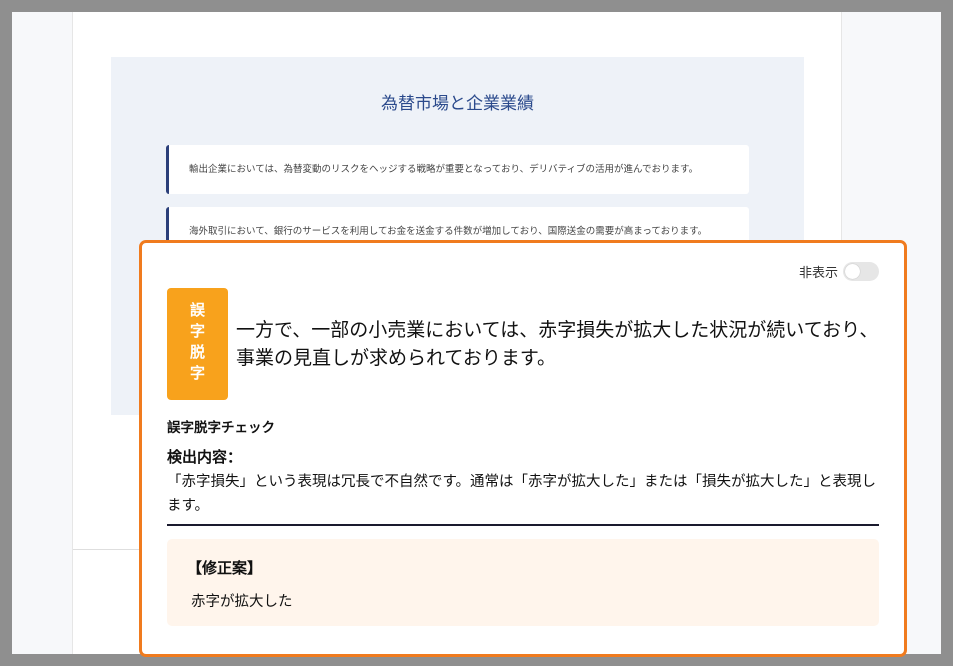 This screenshot has height=666, width=953. I want to click on detection-label: 検出内容：, so click(205, 457).